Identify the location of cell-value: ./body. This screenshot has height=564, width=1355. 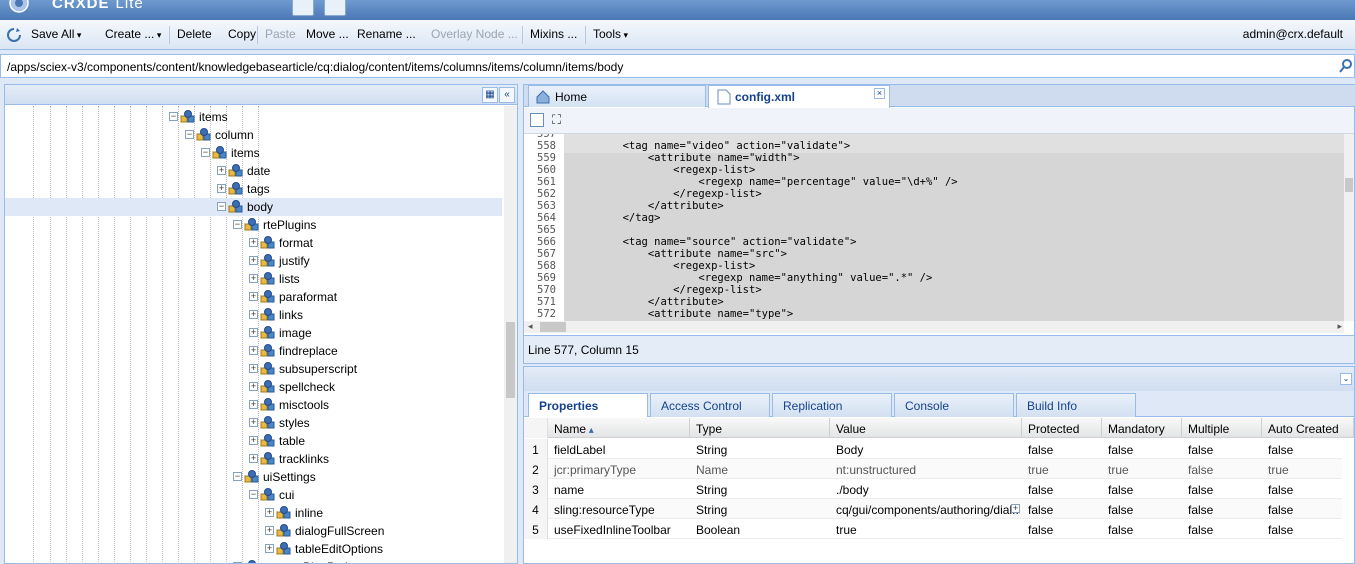
(928, 490).